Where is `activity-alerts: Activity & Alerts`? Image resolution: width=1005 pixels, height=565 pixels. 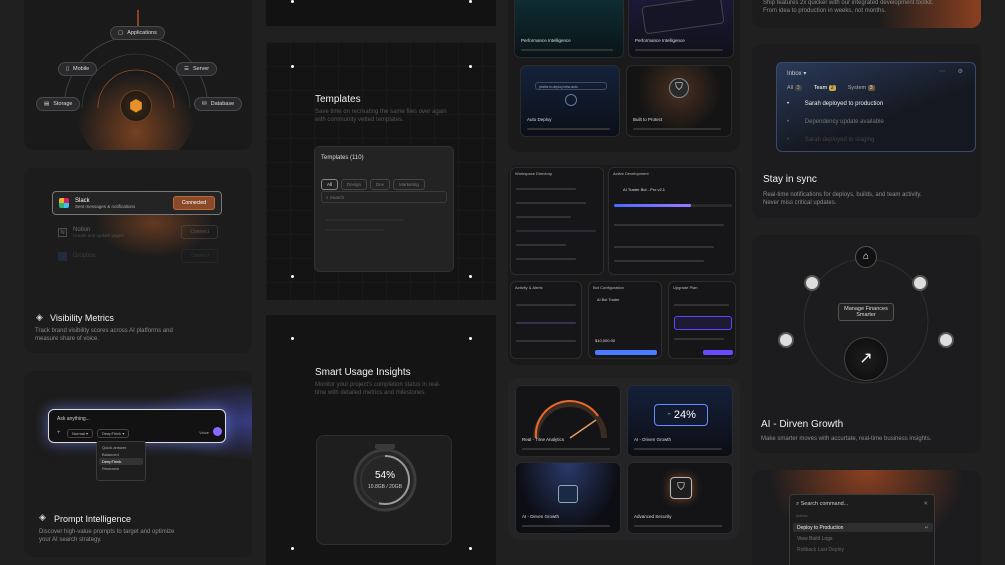 activity-alerts: Activity & Alerts is located at coordinates (546, 320).